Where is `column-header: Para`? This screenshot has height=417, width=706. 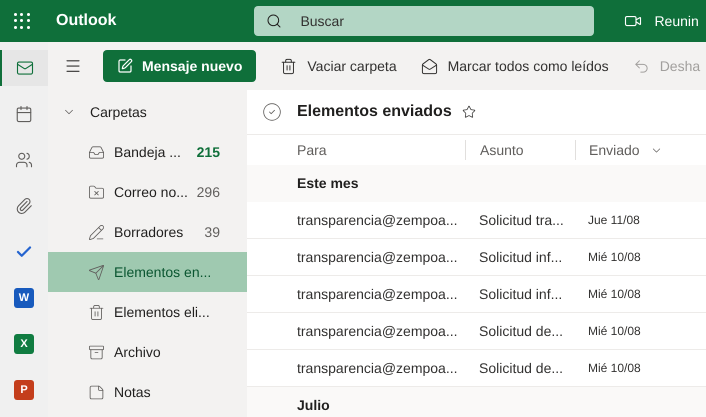 column-header: Para is located at coordinates (381, 150).